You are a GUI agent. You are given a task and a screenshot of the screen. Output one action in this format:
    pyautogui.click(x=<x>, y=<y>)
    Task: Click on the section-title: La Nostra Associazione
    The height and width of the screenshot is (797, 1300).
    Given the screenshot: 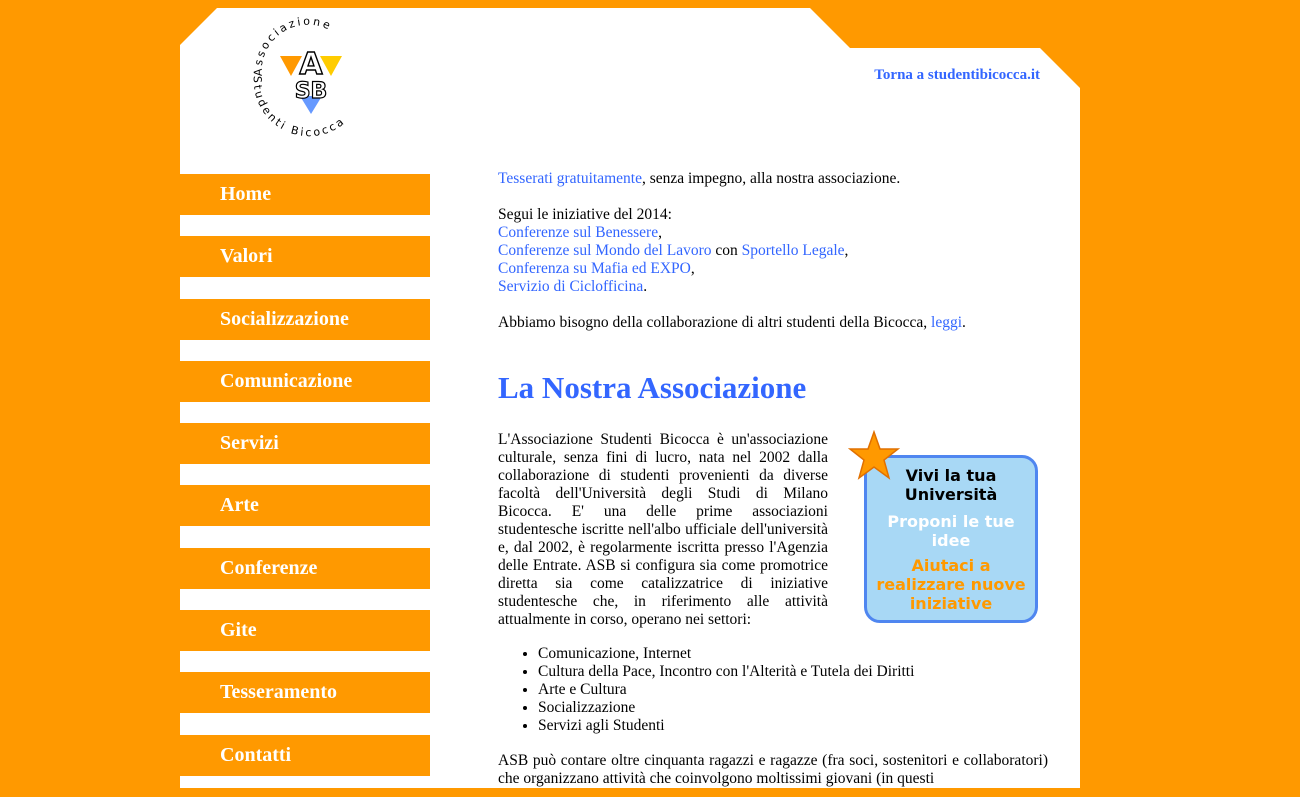 What is the action you would take?
    pyautogui.click(x=652, y=387)
    